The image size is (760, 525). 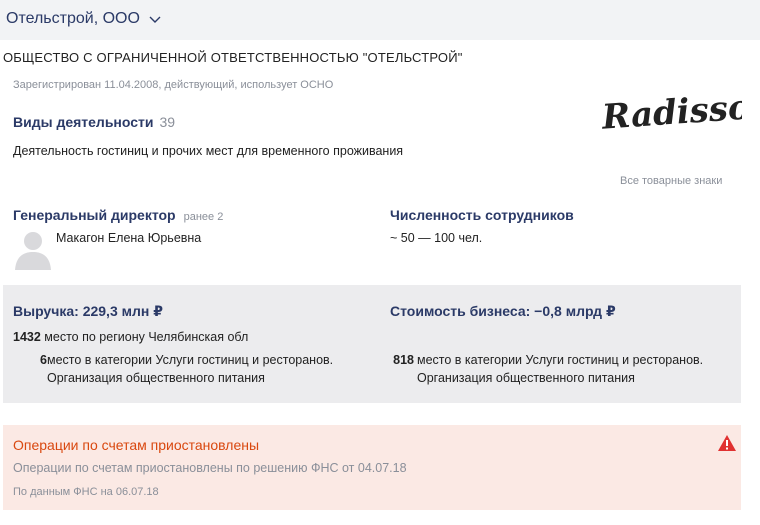 I want to click on alert-title: Операции по счетам приостановлены, so click(x=136, y=445).